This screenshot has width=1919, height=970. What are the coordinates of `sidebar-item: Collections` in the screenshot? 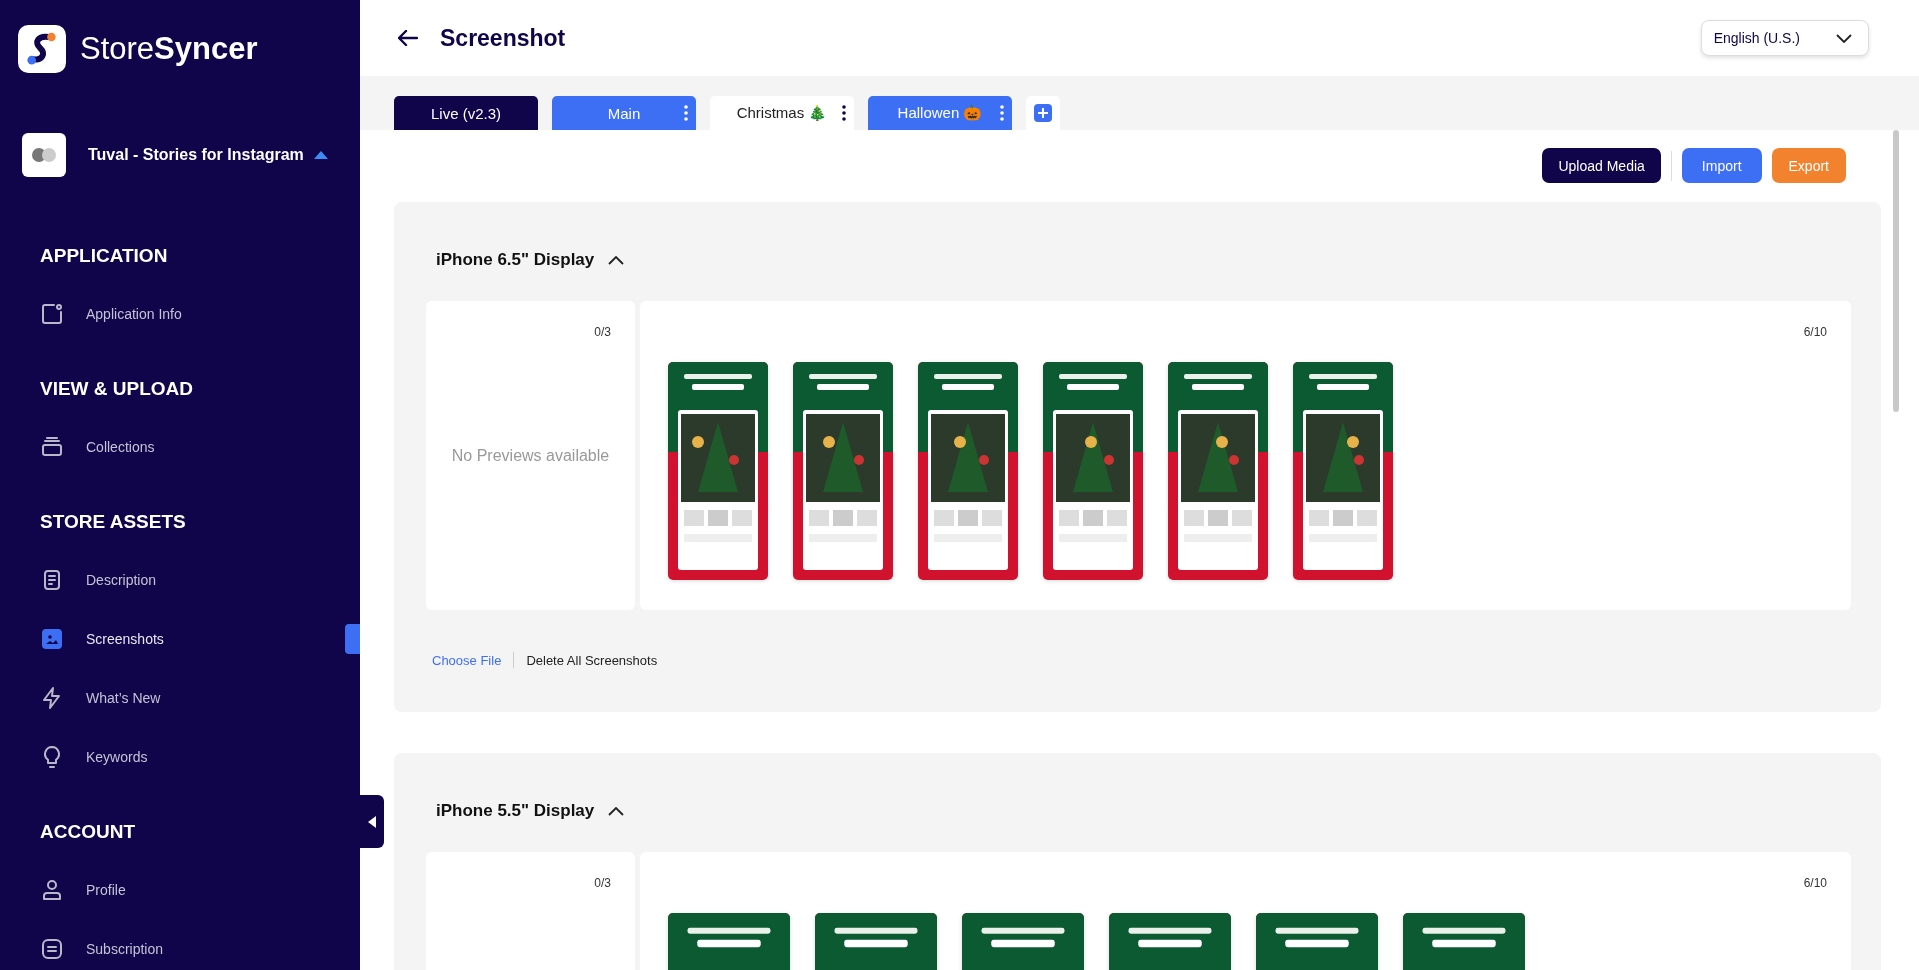 It's located at (200, 447).